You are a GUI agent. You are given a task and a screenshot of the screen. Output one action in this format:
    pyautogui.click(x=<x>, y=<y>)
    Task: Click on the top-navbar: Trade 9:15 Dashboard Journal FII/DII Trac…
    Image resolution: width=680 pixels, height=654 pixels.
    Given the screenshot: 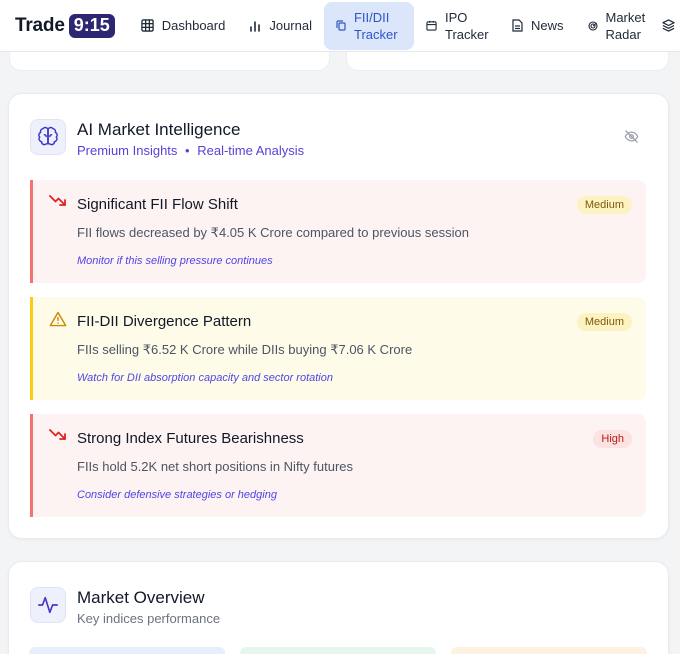 What is the action you would take?
    pyautogui.click(x=340, y=26)
    